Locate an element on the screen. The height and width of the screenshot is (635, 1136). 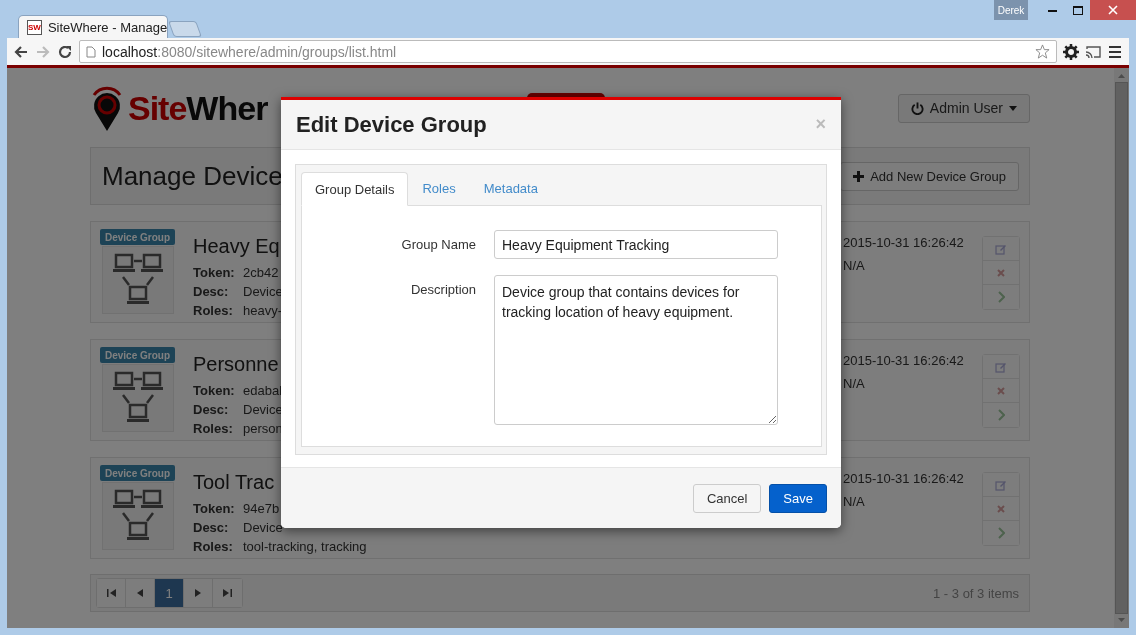
logo-text: SiteWher is located at coordinates (198, 108).